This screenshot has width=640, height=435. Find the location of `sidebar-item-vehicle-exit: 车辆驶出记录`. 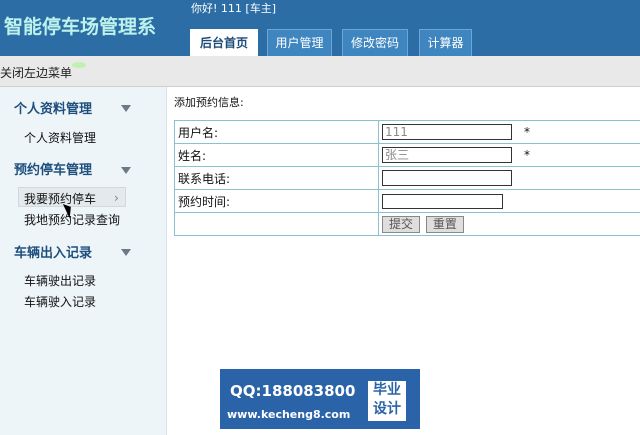

sidebar-item-vehicle-exit: 车辆驶出记录 is located at coordinates (60, 280).